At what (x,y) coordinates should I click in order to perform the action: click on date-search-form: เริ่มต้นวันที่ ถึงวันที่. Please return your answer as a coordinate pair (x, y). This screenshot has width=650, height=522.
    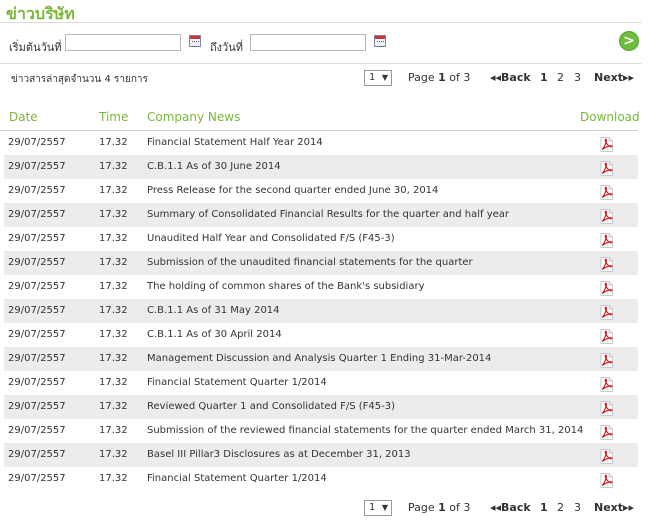
    Looking at the image, I should click on (325, 45).